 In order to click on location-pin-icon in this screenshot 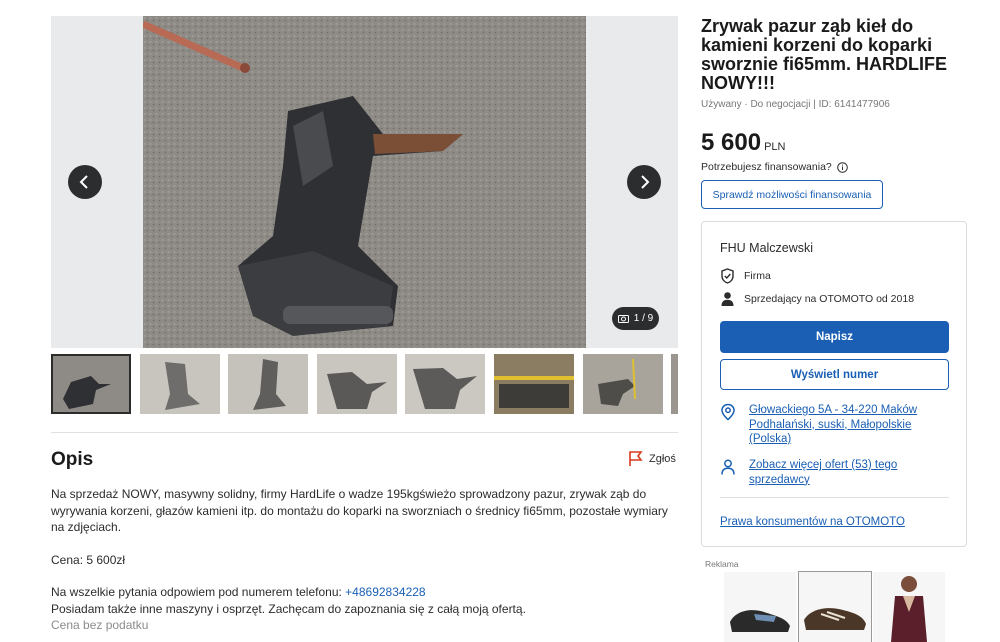, I will do `click(728, 412)`.